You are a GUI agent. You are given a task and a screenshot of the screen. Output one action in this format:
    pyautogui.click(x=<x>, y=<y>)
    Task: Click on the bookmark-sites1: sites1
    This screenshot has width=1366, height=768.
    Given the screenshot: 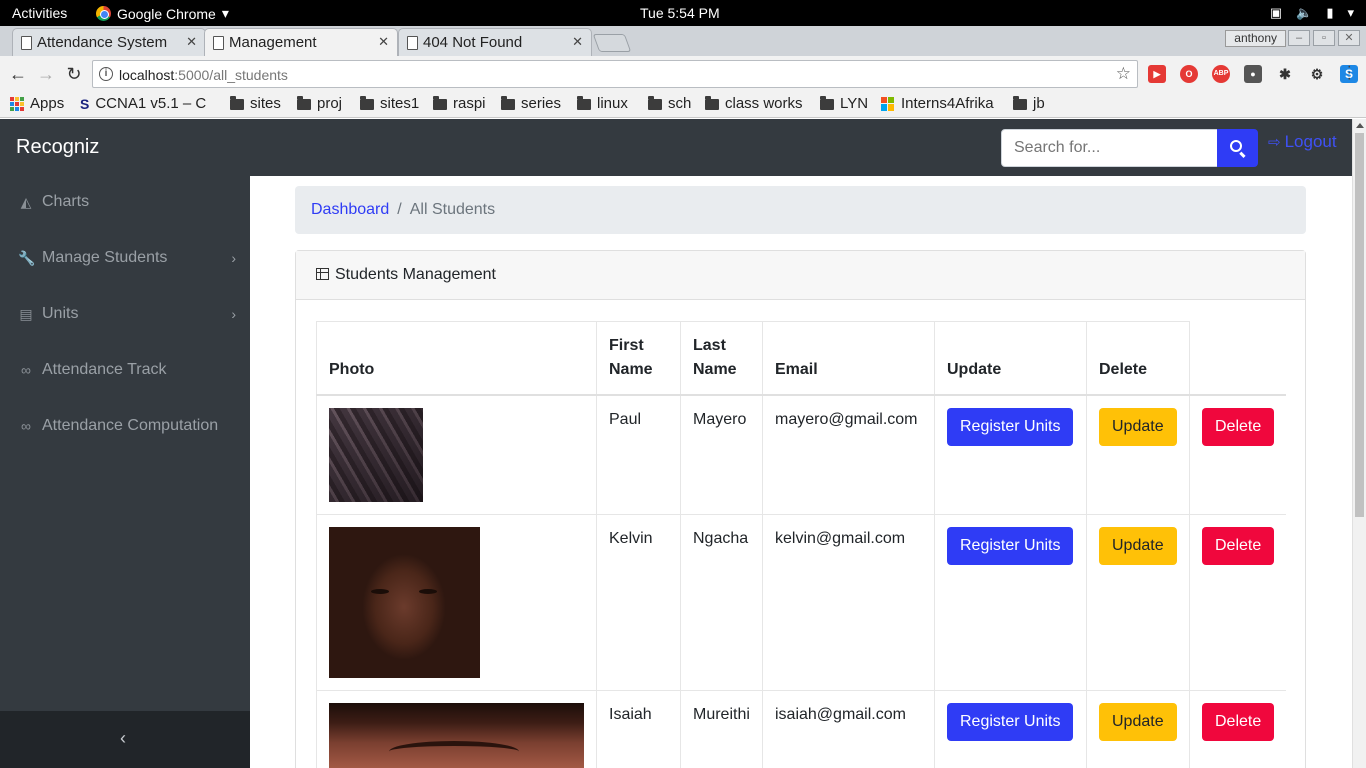 What is the action you would take?
    pyautogui.click(x=389, y=103)
    